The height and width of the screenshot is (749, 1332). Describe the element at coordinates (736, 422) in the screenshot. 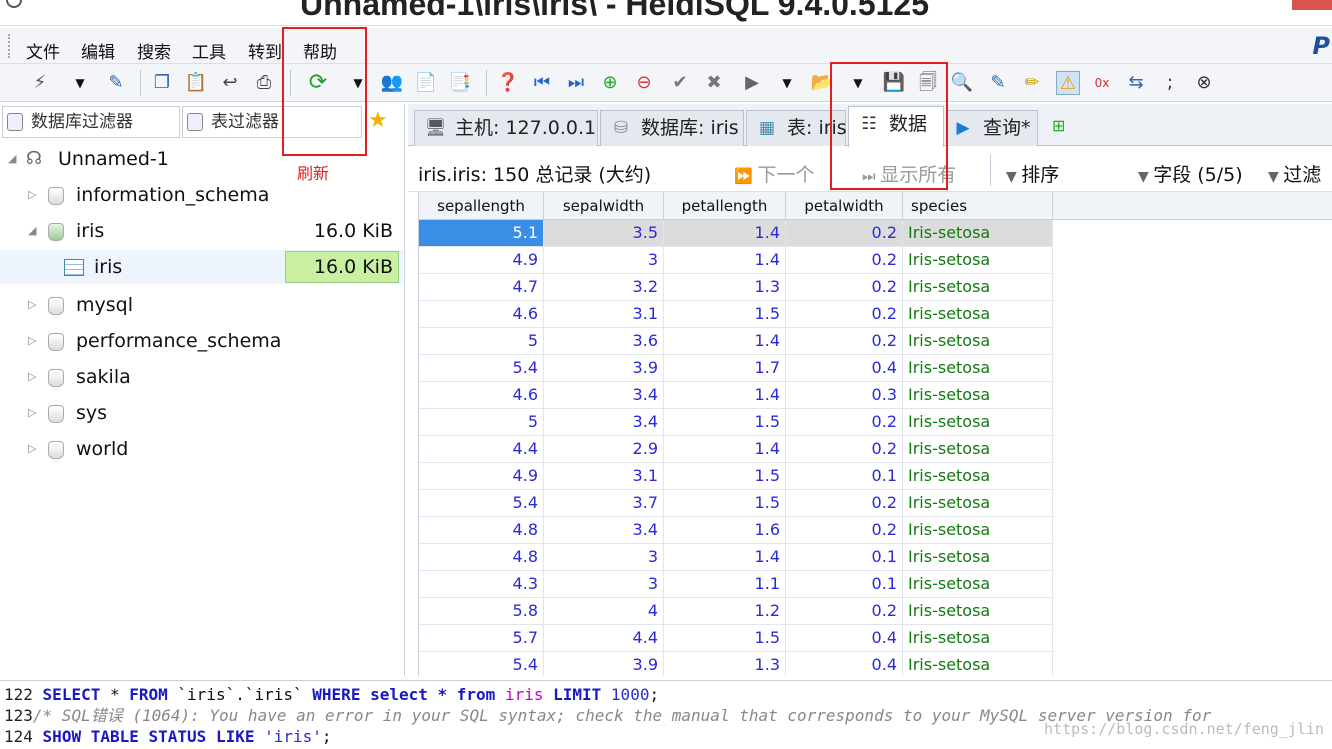

I see `table-row: 5 3.4 1.5 0.2 Iris-setosa` at that location.